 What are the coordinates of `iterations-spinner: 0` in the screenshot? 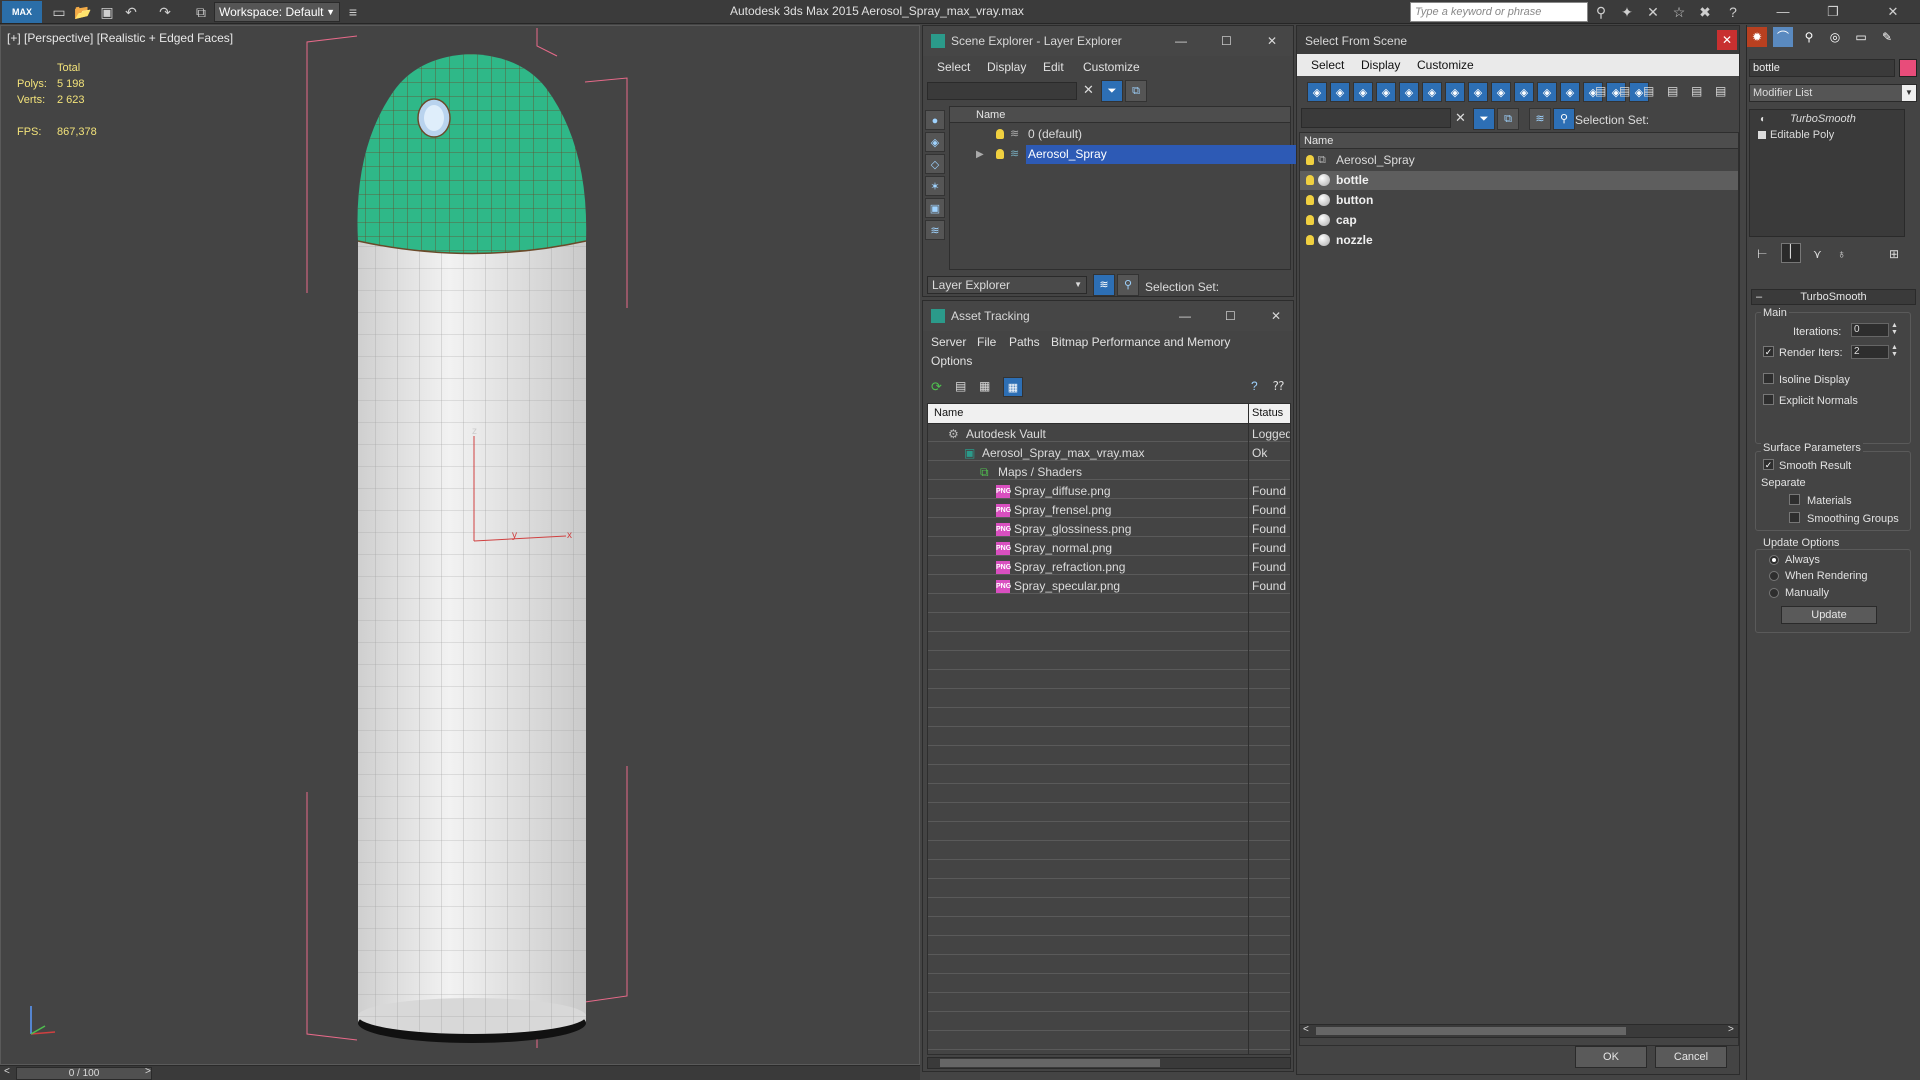 It's located at (1870, 330).